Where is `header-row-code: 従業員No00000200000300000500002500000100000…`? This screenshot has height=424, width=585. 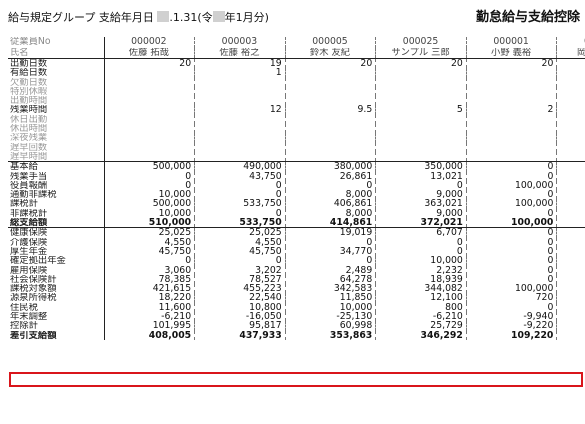
header-row-code: 従業員No00000200000300000500002500000100000… is located at coordinates (296, 42).